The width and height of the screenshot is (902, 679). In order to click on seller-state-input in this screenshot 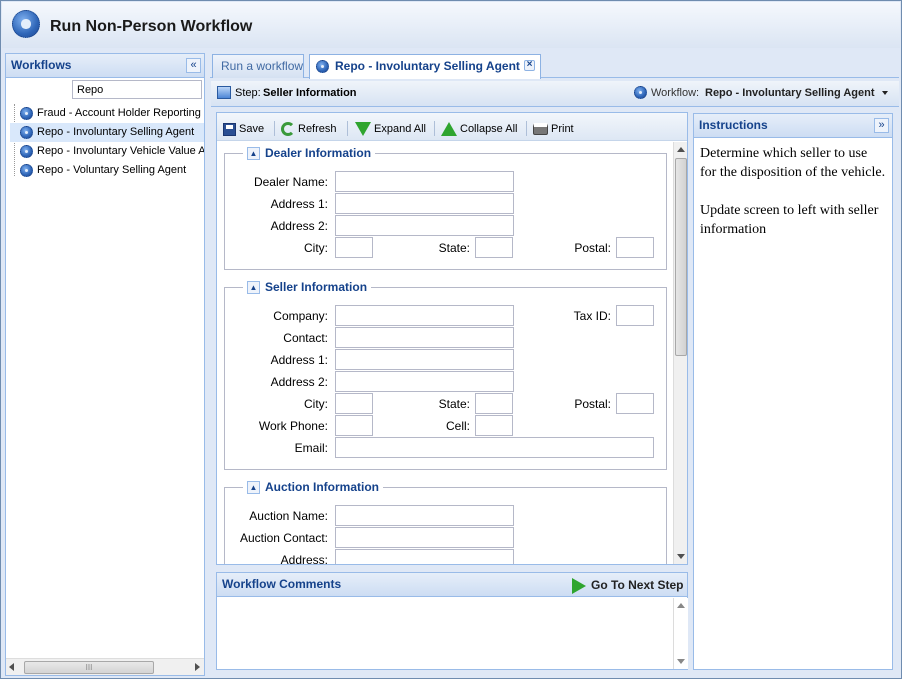, I will do `click(494, 403)`.